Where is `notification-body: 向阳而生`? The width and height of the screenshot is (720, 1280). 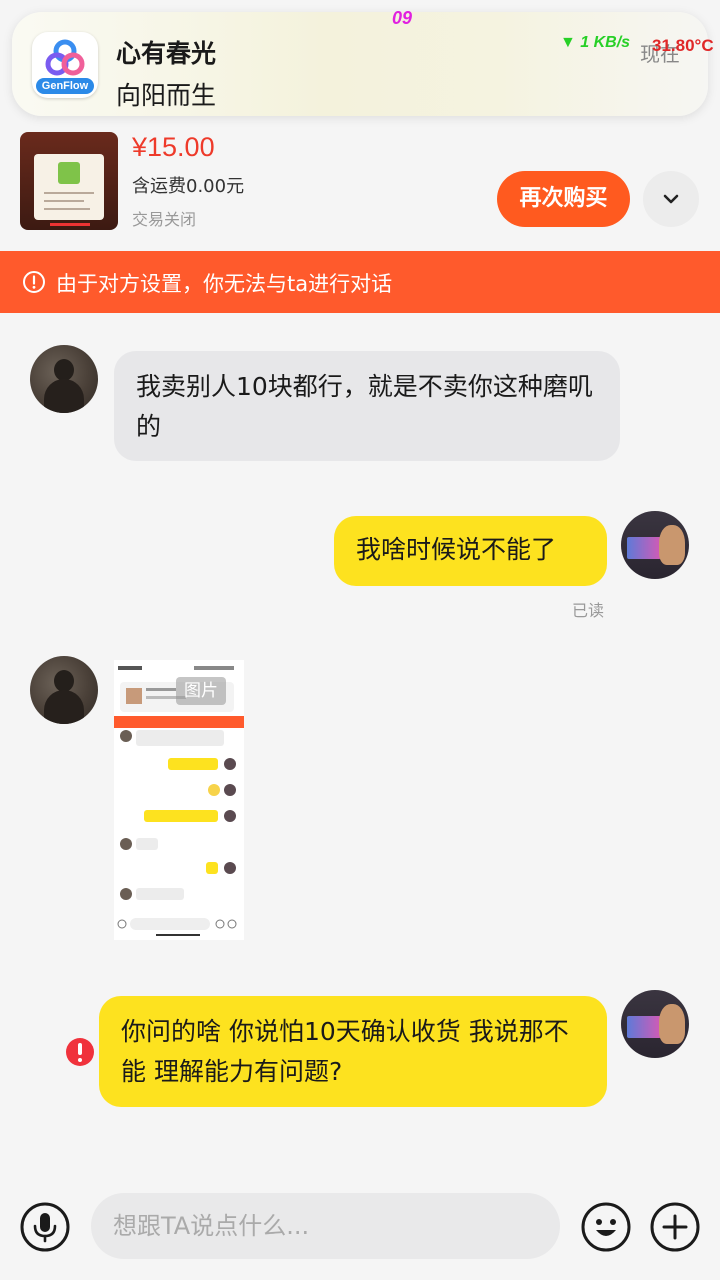 notification-body: 向阳而生 is located at coordinates (166, 95).